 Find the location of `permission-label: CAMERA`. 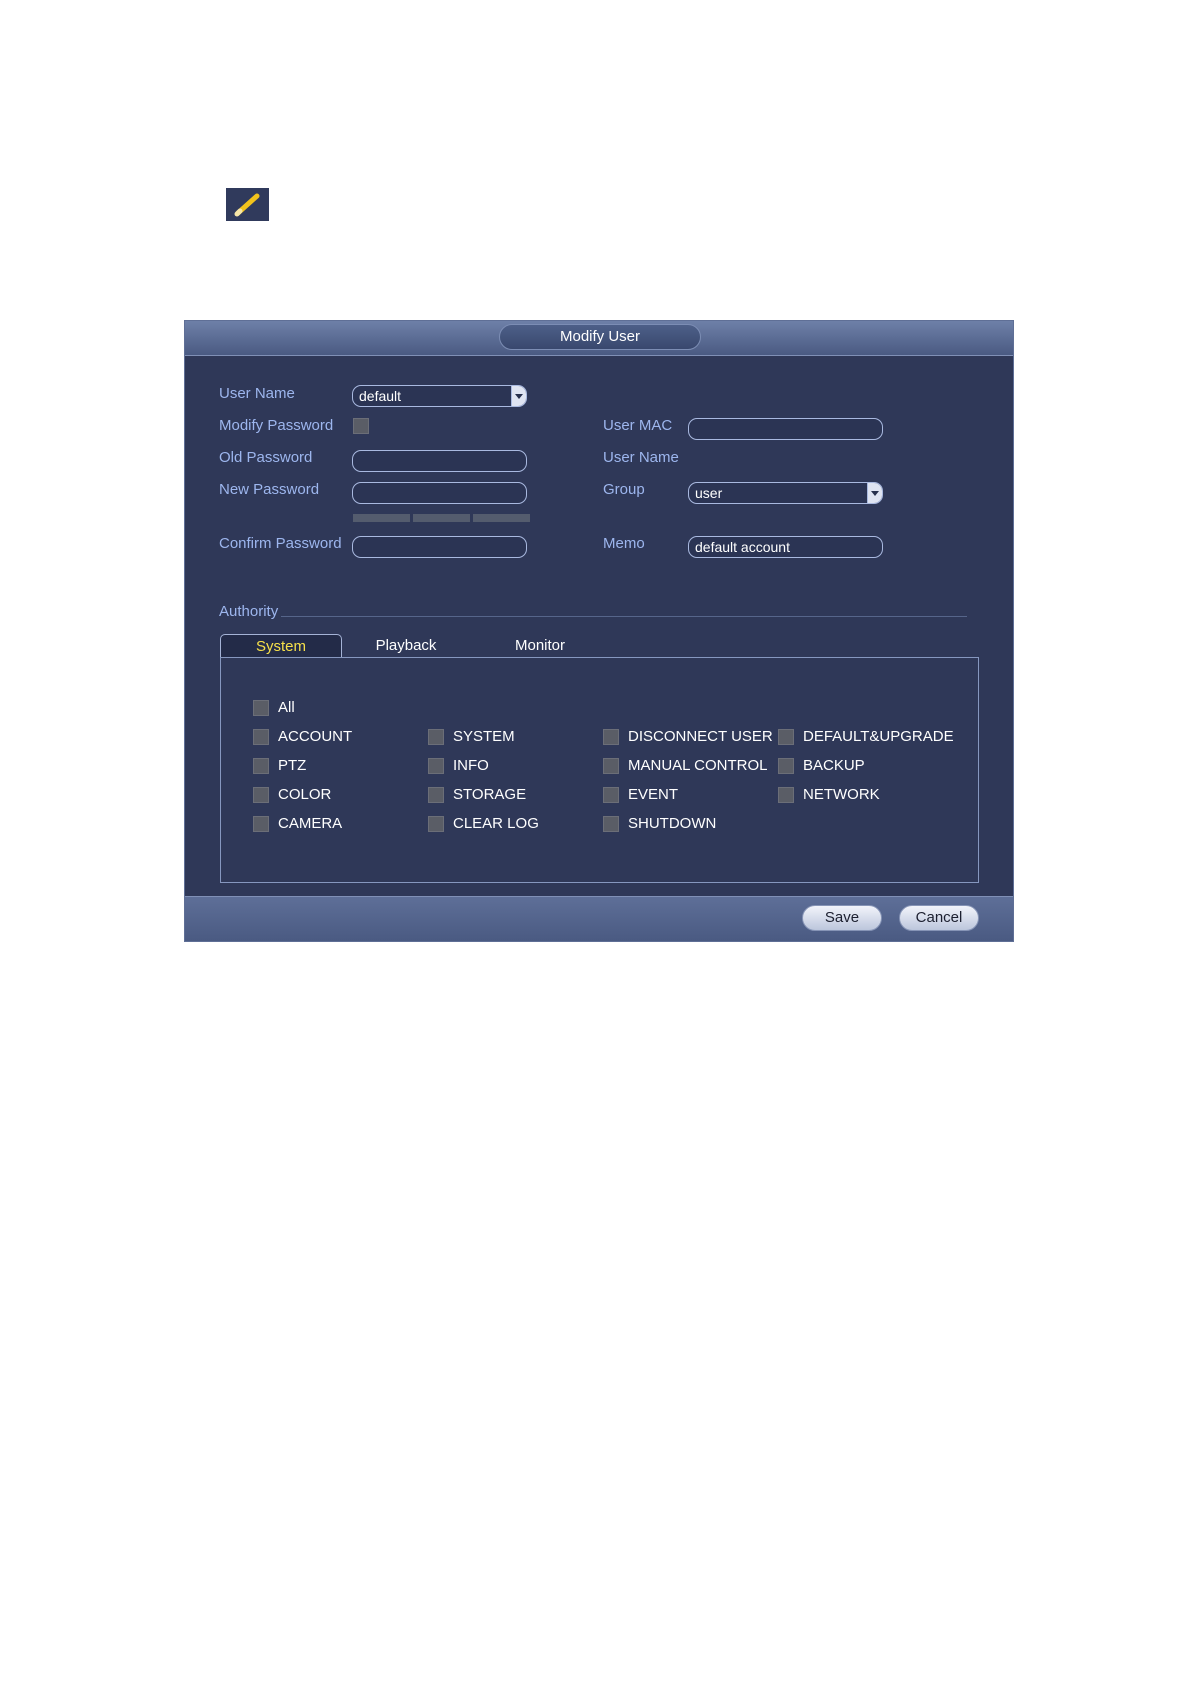

permission-label: CAMERA is located at coordinates (310, 823).